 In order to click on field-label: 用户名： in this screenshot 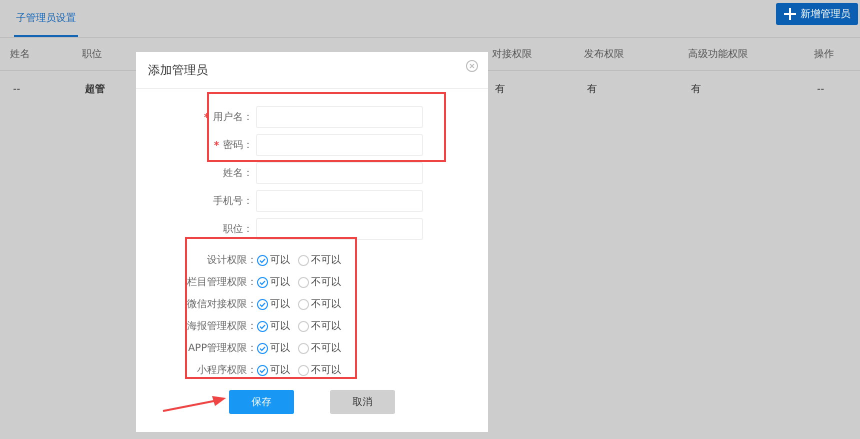, I will do `click(233, 117)`.